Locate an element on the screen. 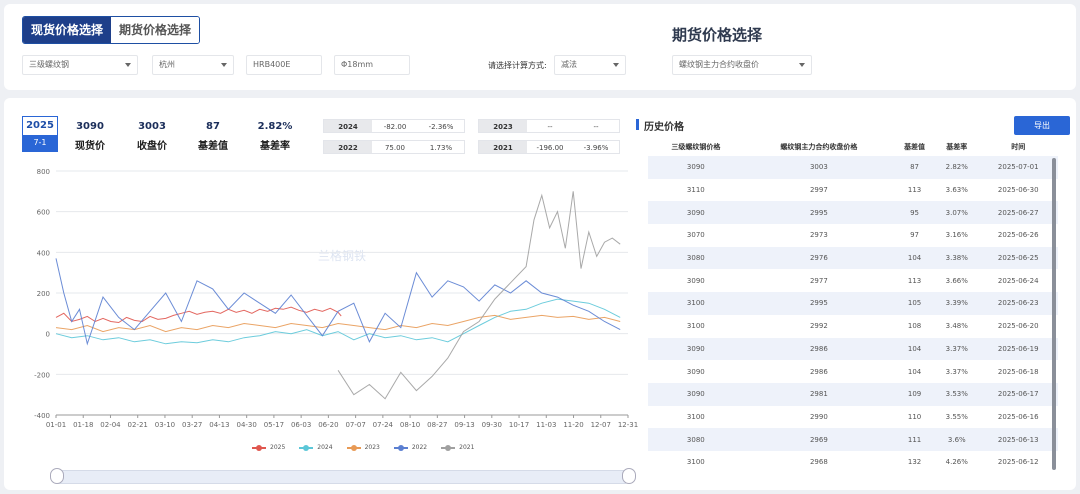 The width and height of the screenshot is (1080, 494). table-row: 3090 2986 104 3.37% 2025-06-18 is located at coordinates (853, 371).